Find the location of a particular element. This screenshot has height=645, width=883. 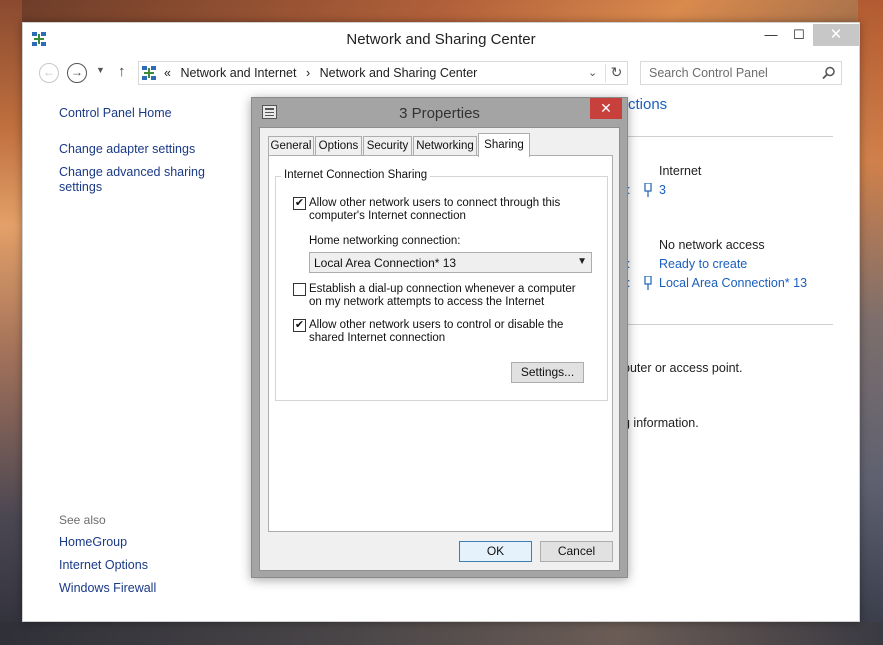

sidebar-item-change-adapter-settings: Change adapter settings is located at coordinates (127, 149).